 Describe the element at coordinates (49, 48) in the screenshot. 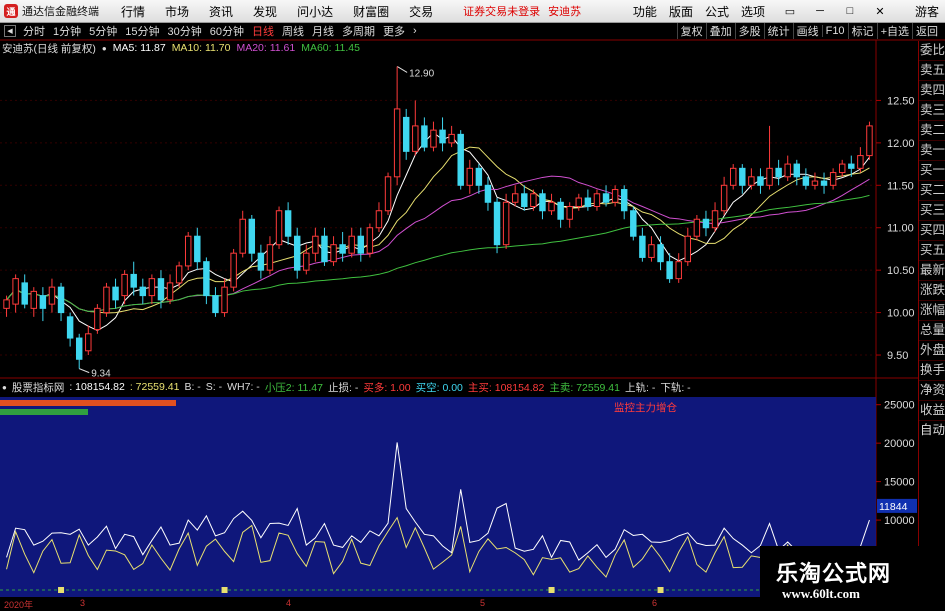

I see `chart-title: 安迪苏(日线 前复权)` at that location.